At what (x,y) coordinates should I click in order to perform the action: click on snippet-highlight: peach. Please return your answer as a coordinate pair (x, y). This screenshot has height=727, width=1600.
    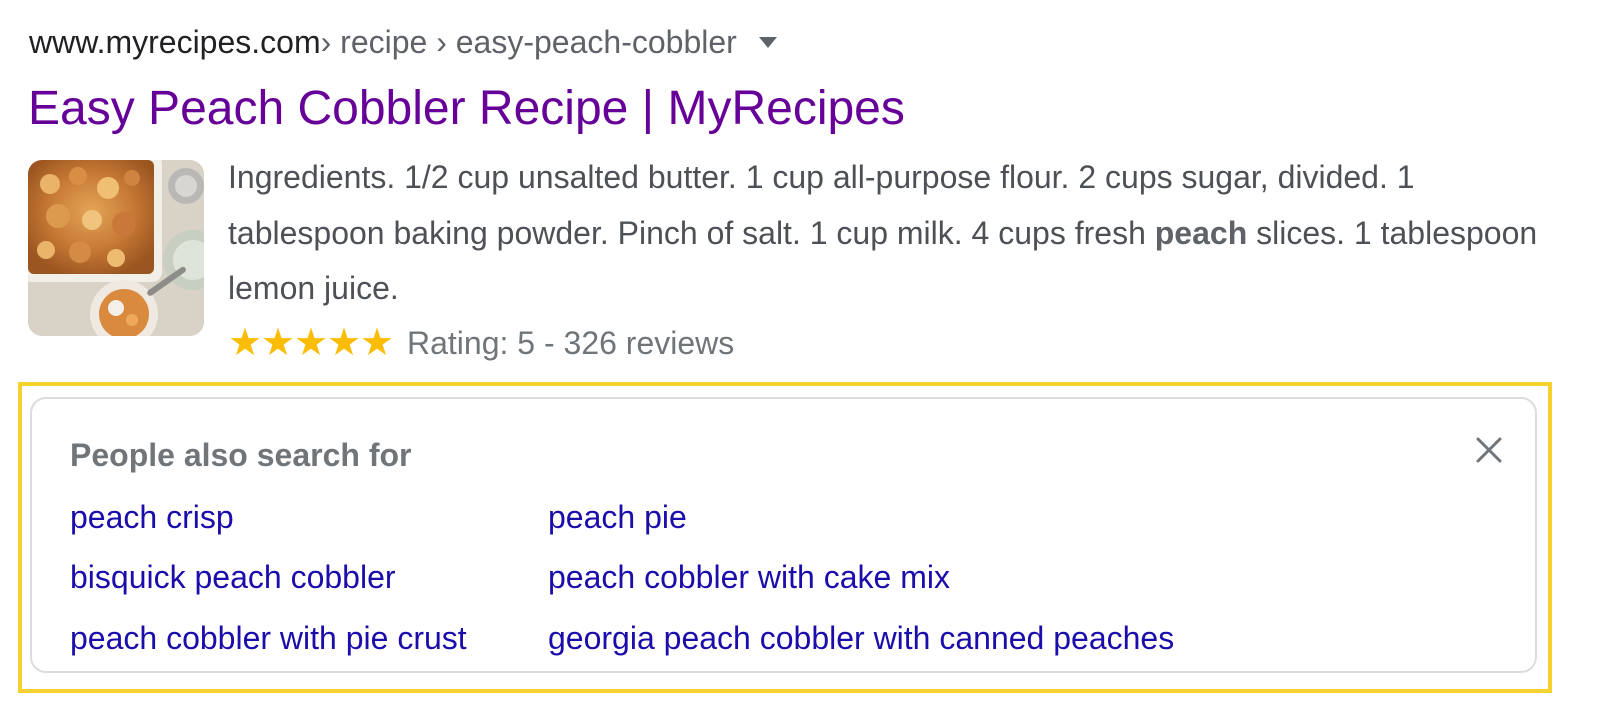
    Looking at the image, I should click on (1201, 232).